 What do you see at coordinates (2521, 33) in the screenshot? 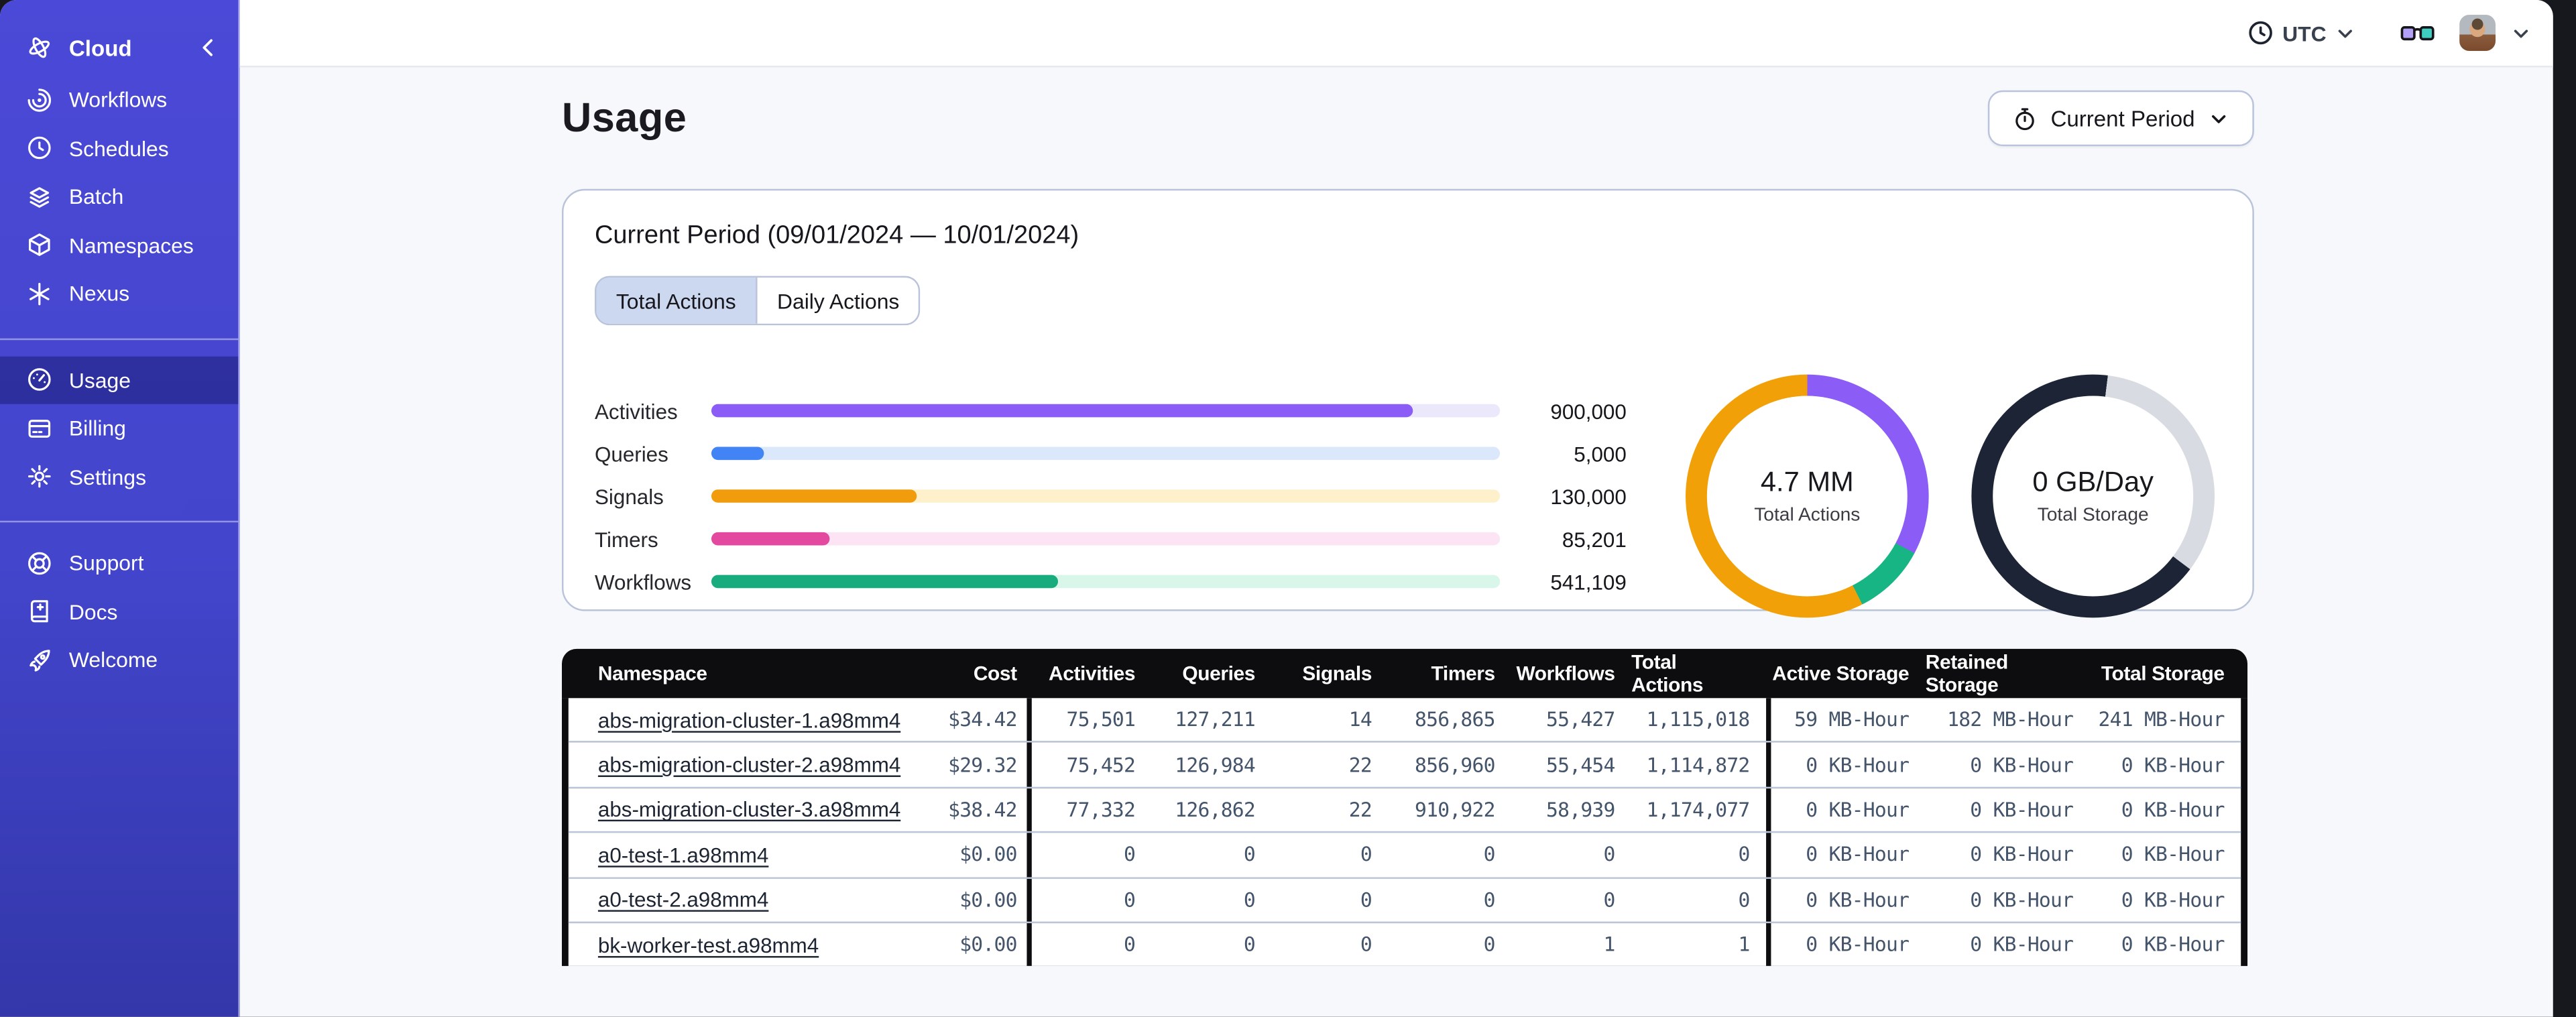
I see `user-menu-chevron-icon` at bounding box center [2521, 33].